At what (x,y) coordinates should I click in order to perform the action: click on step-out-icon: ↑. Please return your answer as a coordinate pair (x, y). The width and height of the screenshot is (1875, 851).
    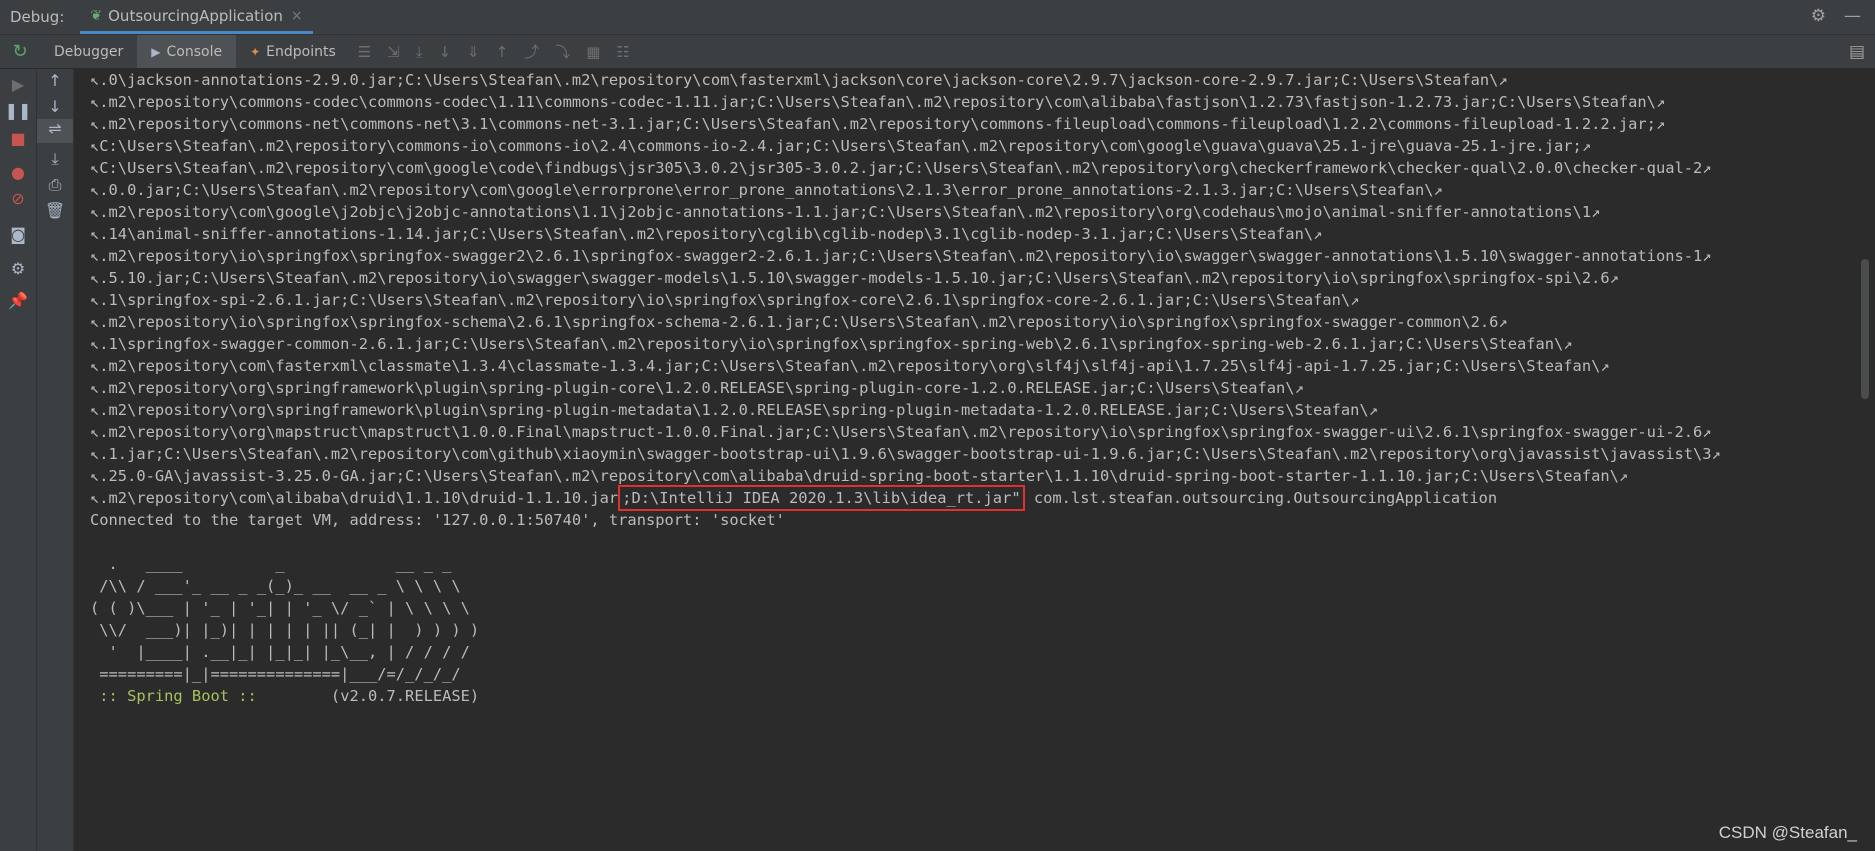
    Looking at the image, I should click on (502, 52).